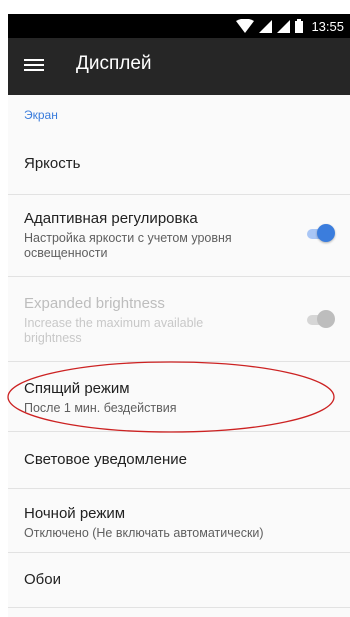 The height and width of the screenshot is (617, 350). What do you see at coordinates (320, 233) in the screenshot?
I see `adaptive-brightness-switch` at bounding box center [320, 233].